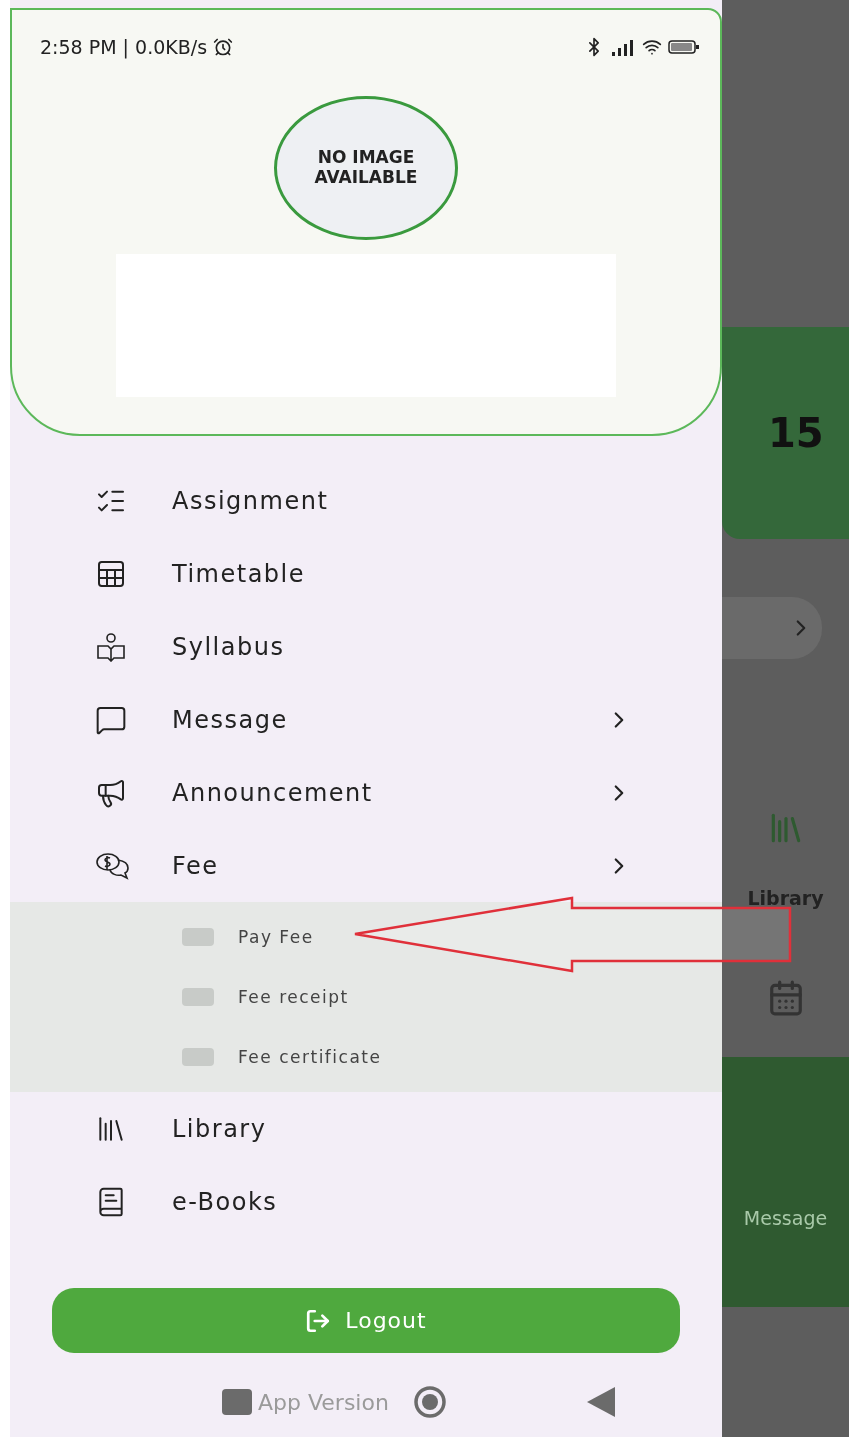  Describe the element at coordinates (113, 865) in the screenshot. I see `money-chat-icon` at that location.